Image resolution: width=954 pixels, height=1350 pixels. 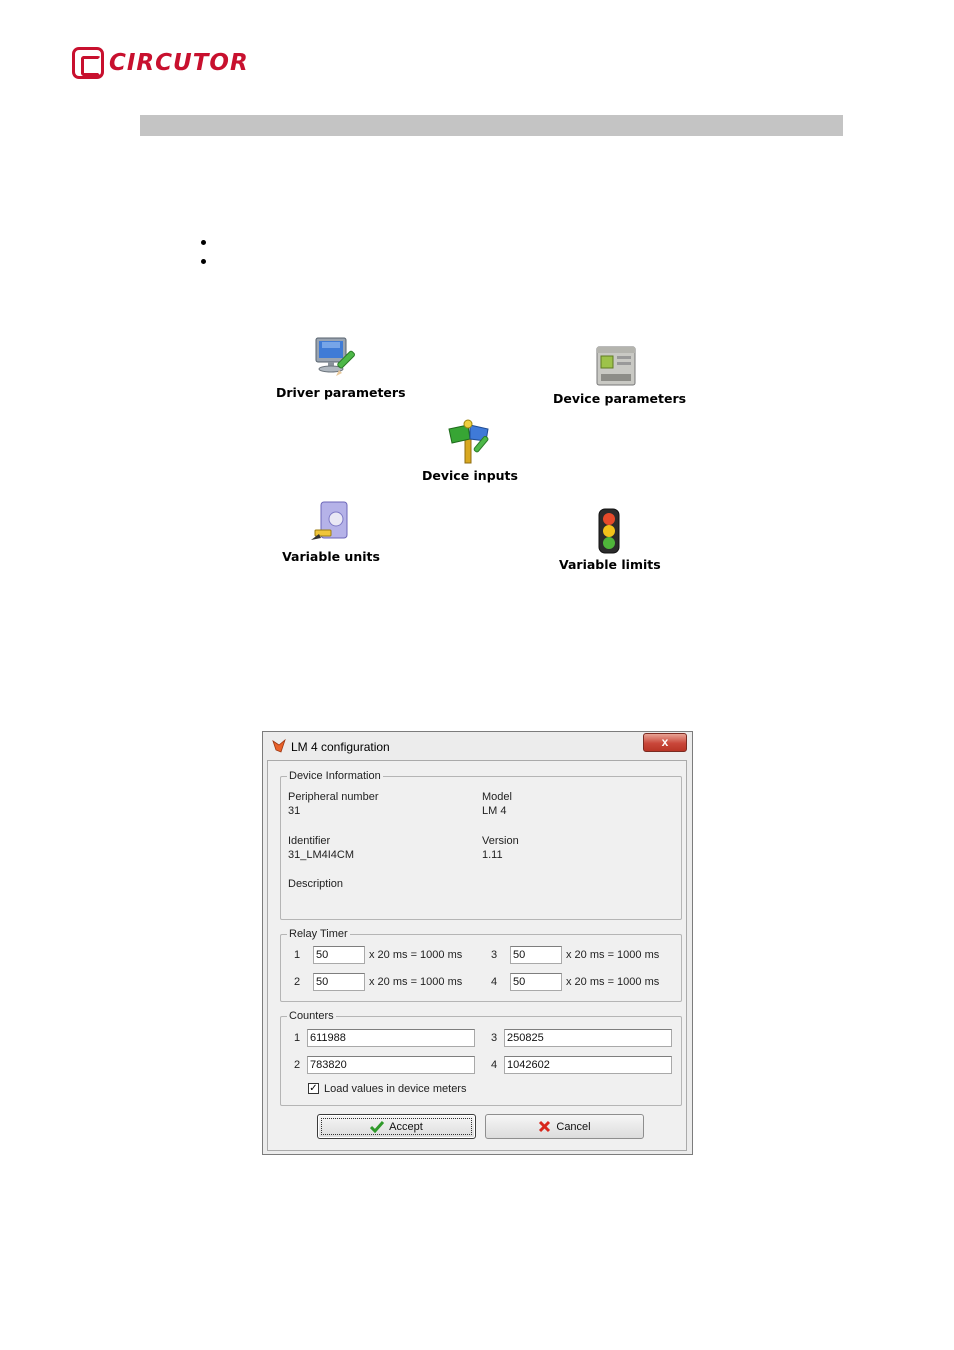 What do you see at coordinates (416, 955) in the screenshot?
I see `relay-timer-1-suffix: x 20 ms = 1000 ms` at bounding box center [416, 955].